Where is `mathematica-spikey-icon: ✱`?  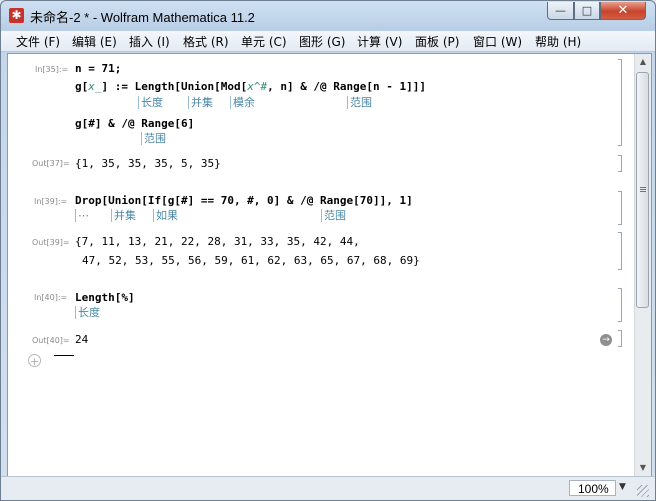 mathematica-spikey-icon: ✱ is located at coordinates (16, 15).